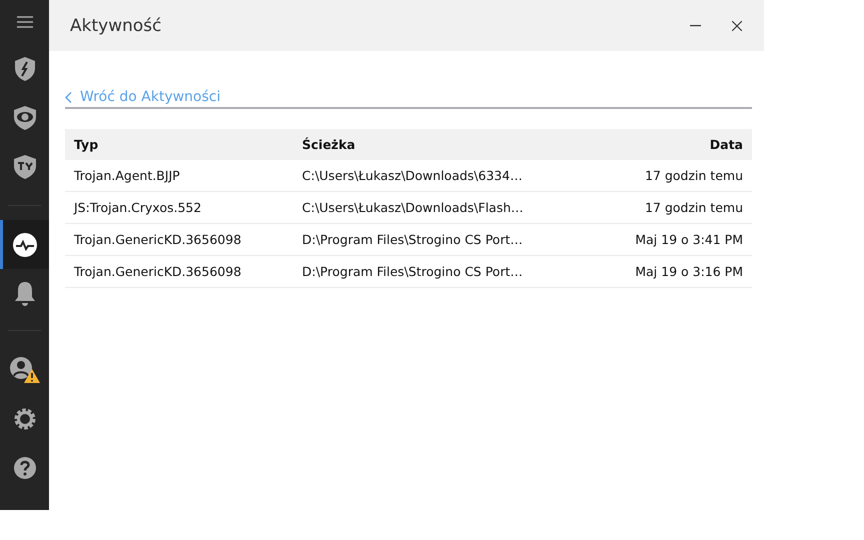 Image resolution: width=864 pixels, height=540 pixels. What do you see at coordinates (24, 167) in the screenshot?
I see `tv-shield-icon` at bounding box center [24, 167].